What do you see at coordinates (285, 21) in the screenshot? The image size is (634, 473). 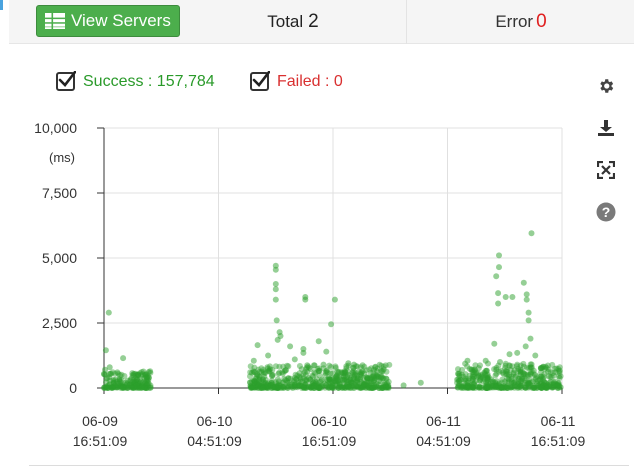 I see `total-label: Total` at bounding box center [285, 21].